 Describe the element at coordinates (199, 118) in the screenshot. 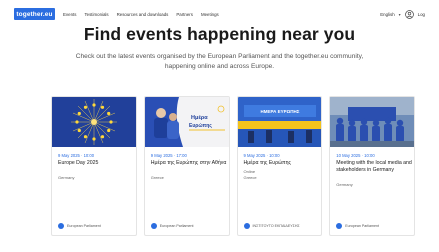

I see `svg-text: Ημέρα` at that location.